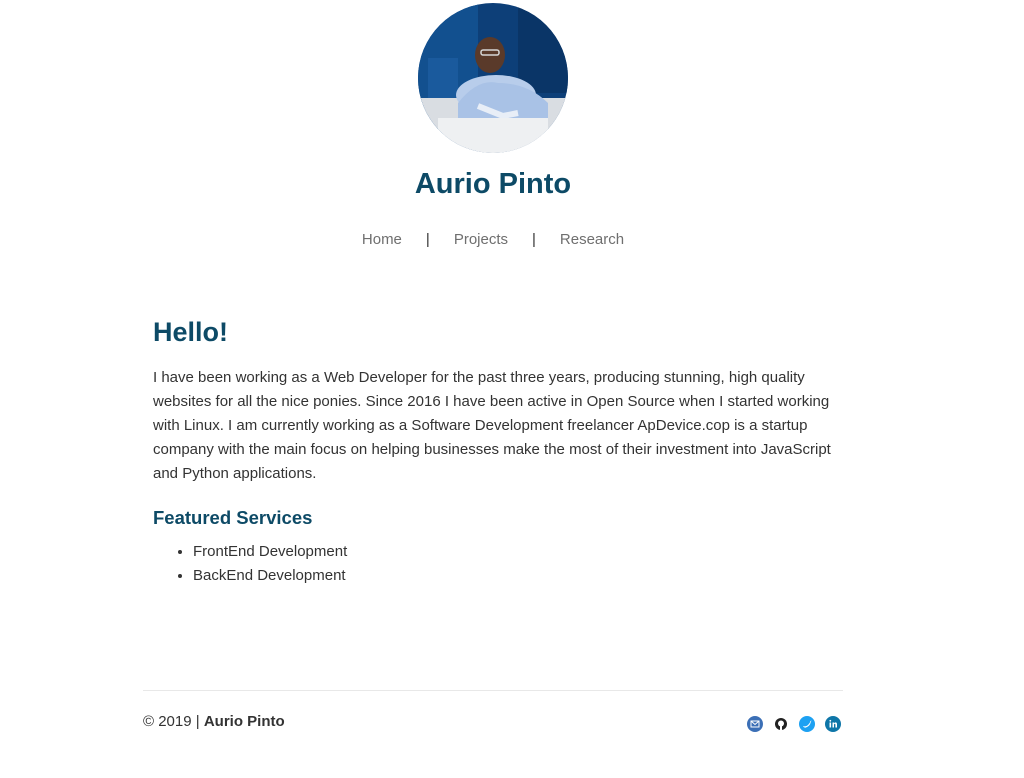 Image resolution: width=1024 pixels, height=778 pixels. I want to click on site-title: Aurio Pinto, so click(493, 184).